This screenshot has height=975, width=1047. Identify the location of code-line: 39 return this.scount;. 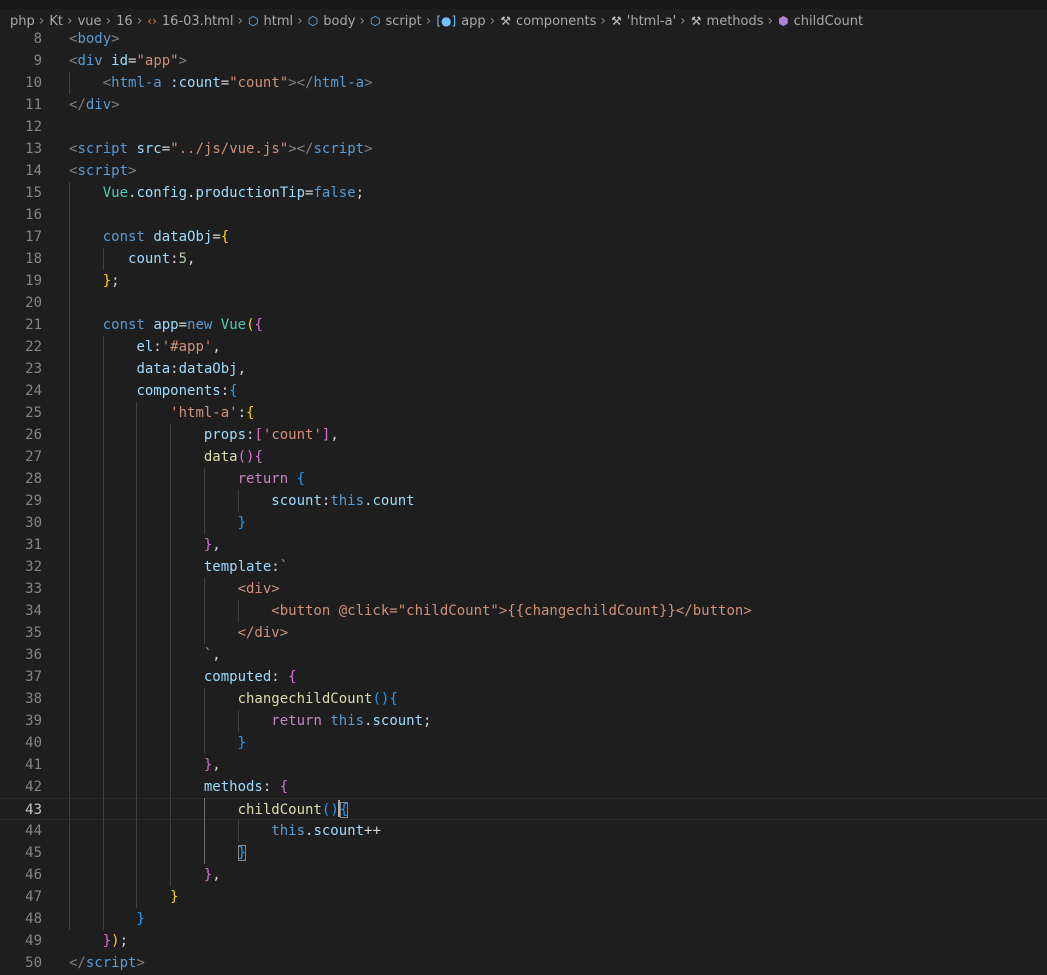
(523, 721).